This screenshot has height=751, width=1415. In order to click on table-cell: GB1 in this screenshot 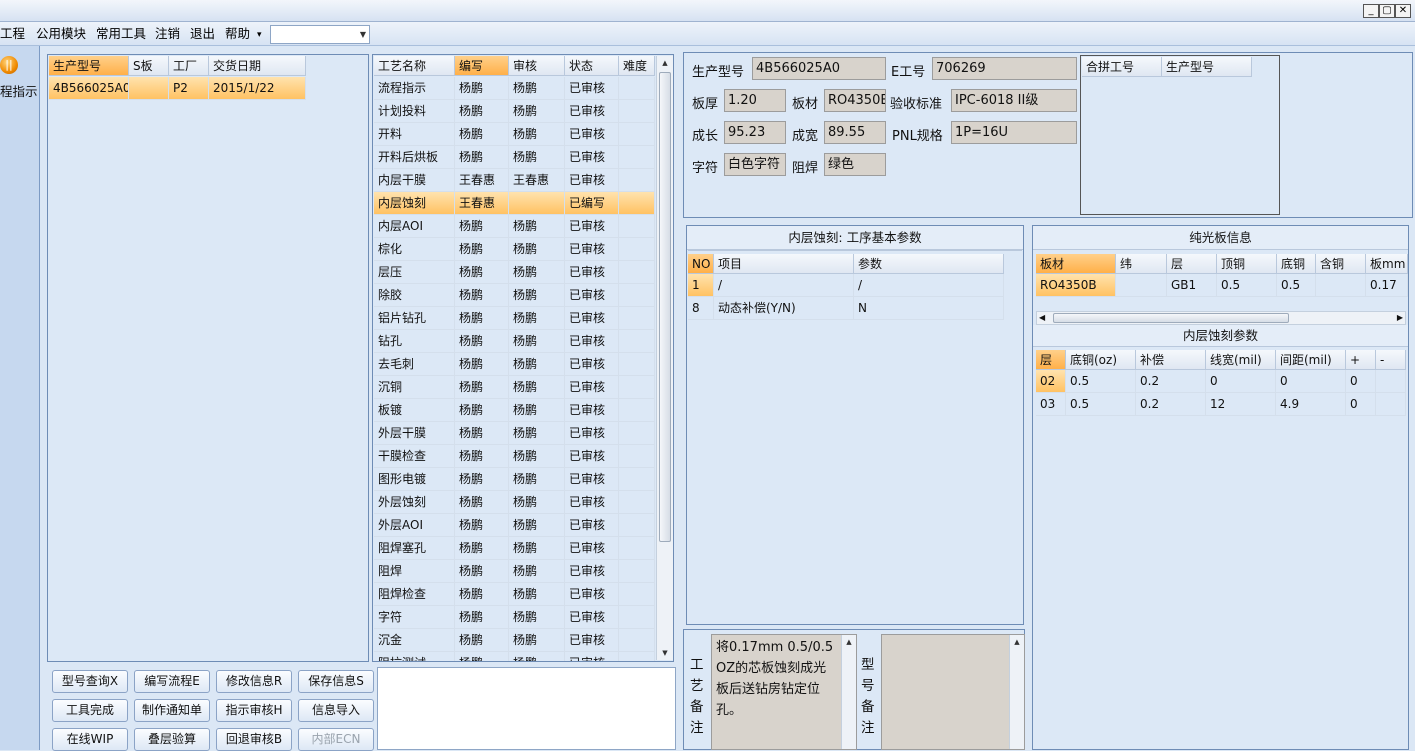, I will do `click(1192, 285)`.